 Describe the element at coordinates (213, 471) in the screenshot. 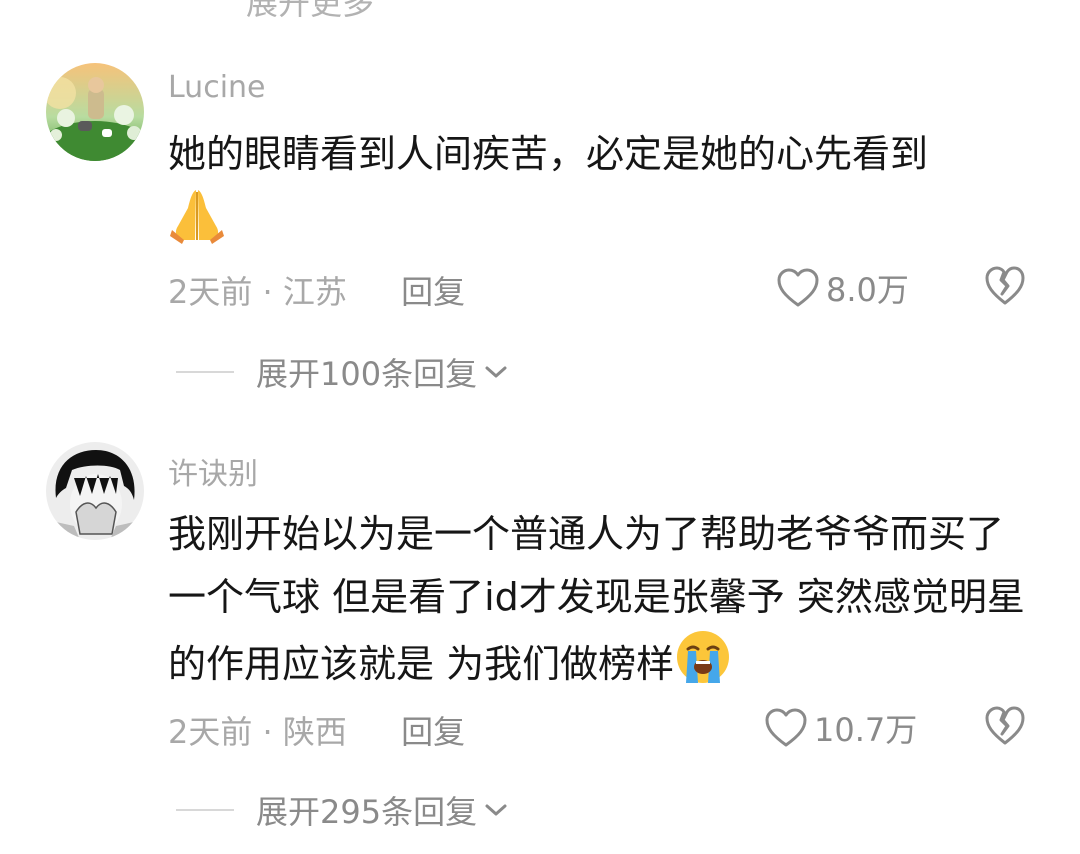

I see `comment-username: 许诀别` at that location.